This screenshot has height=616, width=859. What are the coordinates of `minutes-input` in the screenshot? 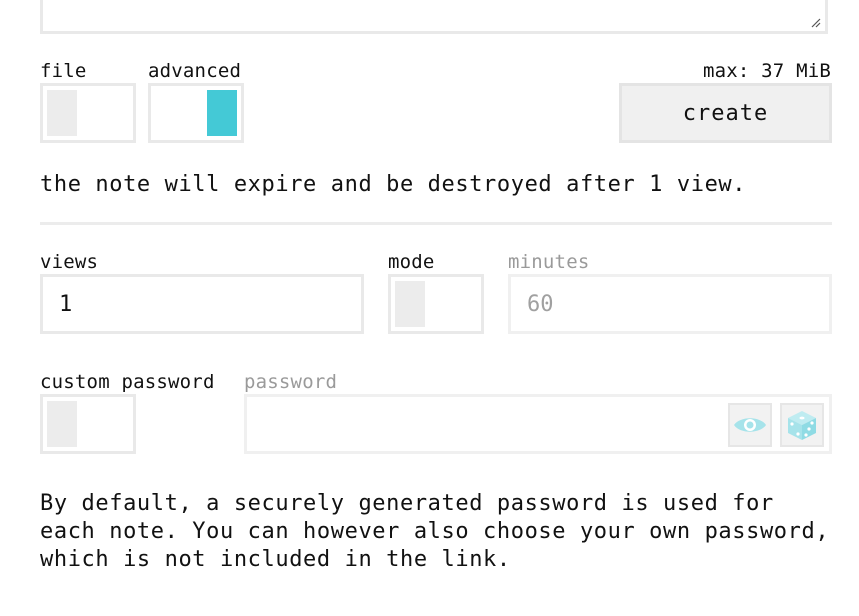 It's located at (670, 304).